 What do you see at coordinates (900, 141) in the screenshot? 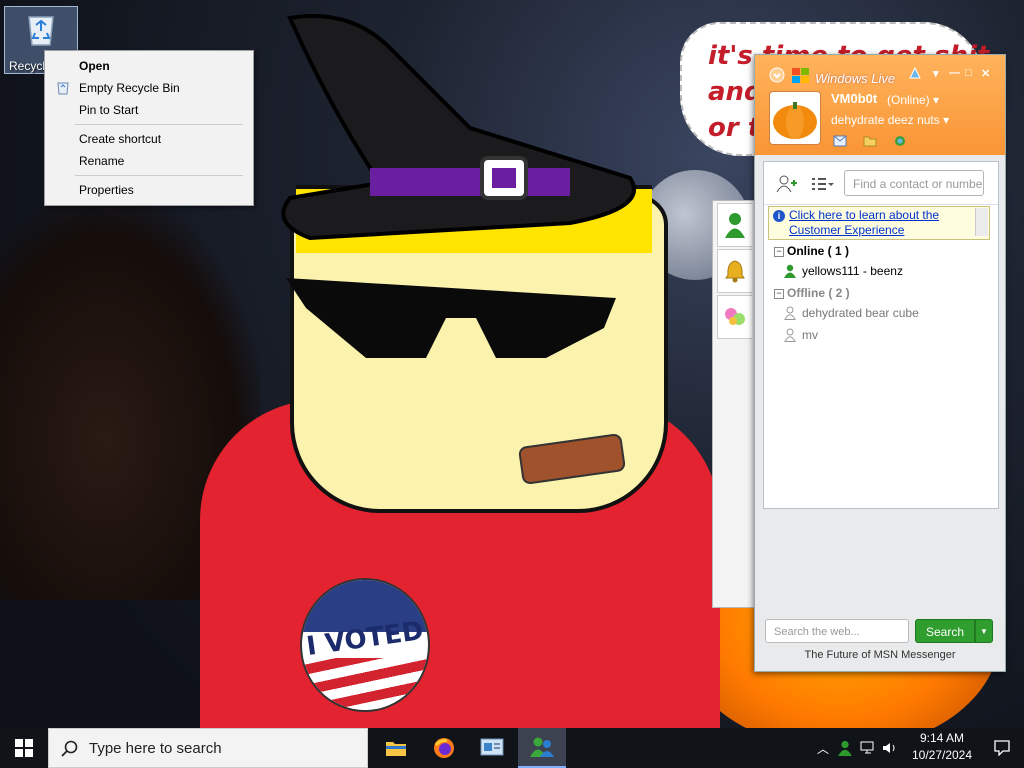
I see `spaces-icon` at bounding box center [900, 141].